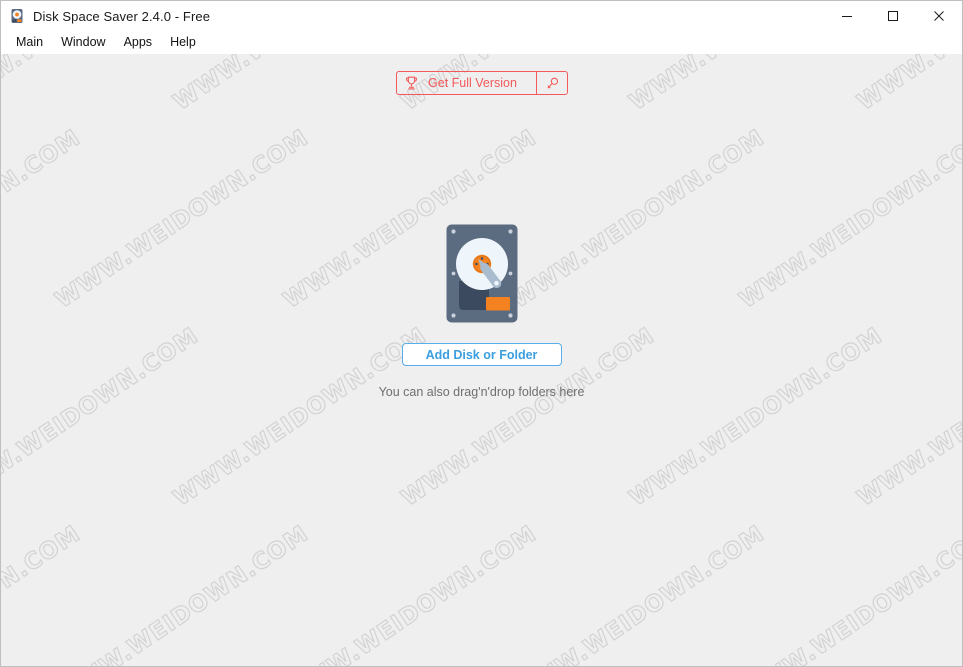 This screenshot has height=667, width=963. What do you see at coordinates (17, 16) in the screenshot?
I see `app-icon` at bounding box center [17, 16].